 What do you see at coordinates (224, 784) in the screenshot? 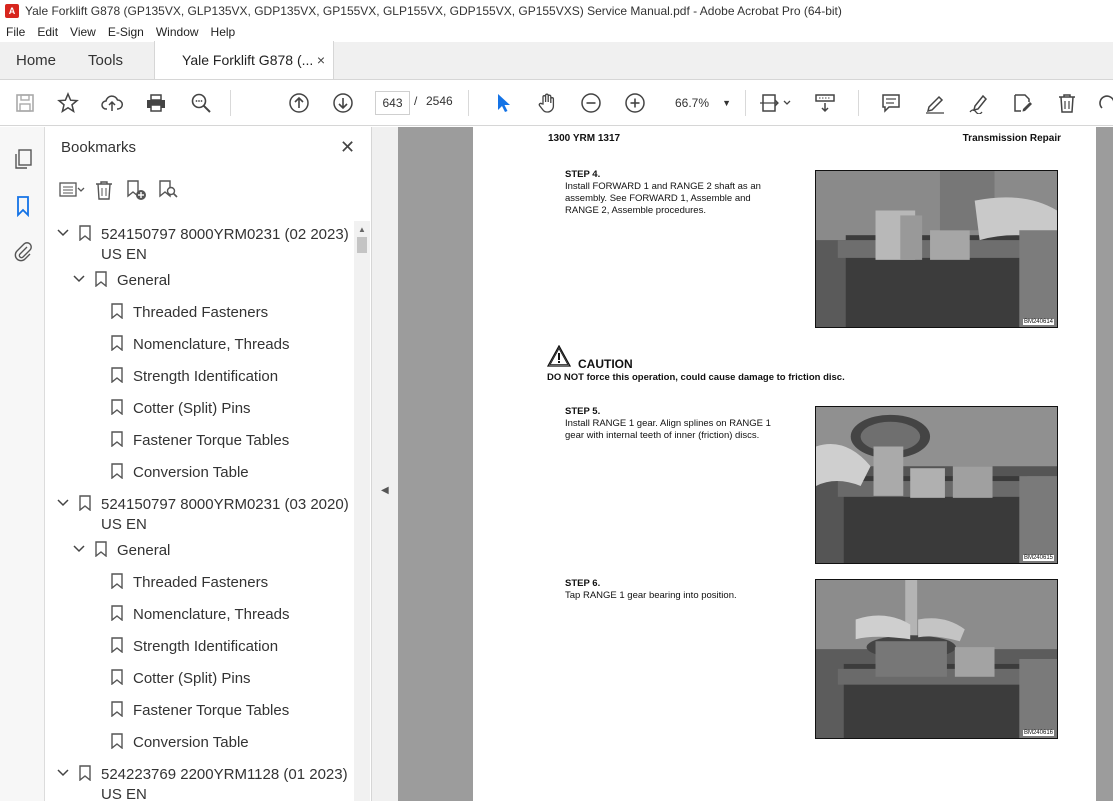
I see `bookmark-label: 524223769 2200YRM1128 (01 2023) US EN` at bounding box center [224, 784].